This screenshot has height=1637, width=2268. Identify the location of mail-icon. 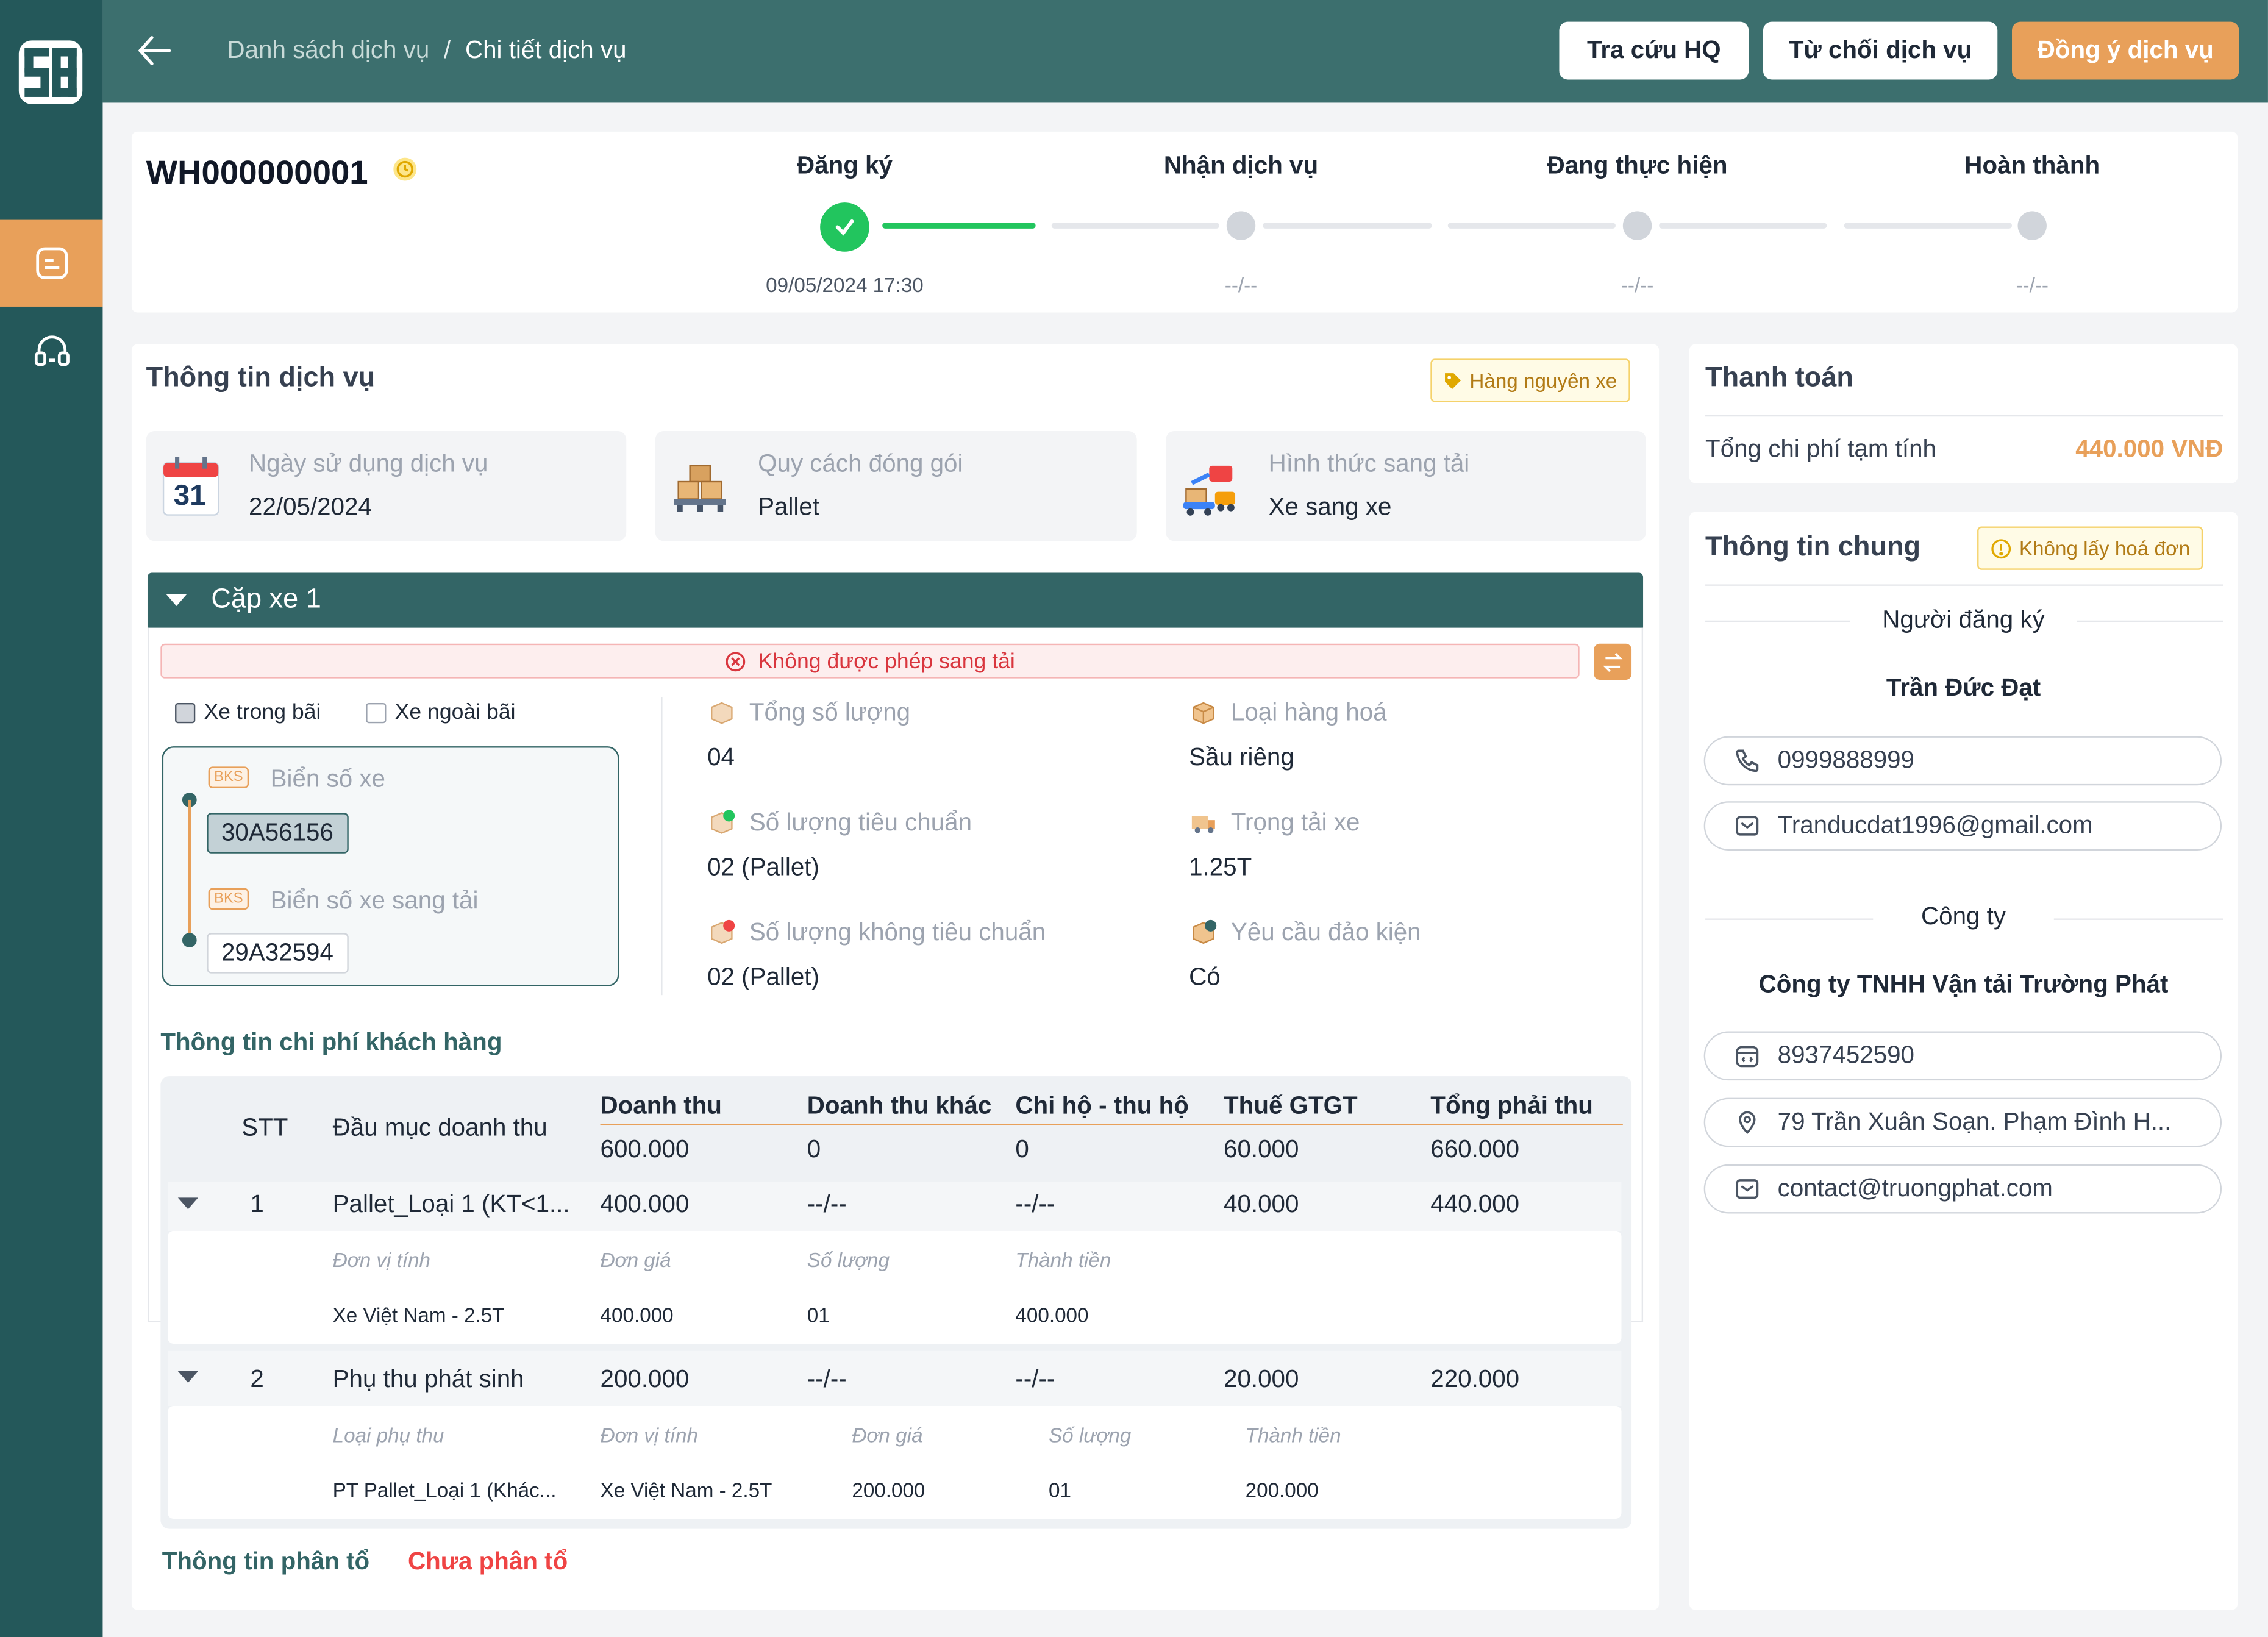
(1747, 1189).